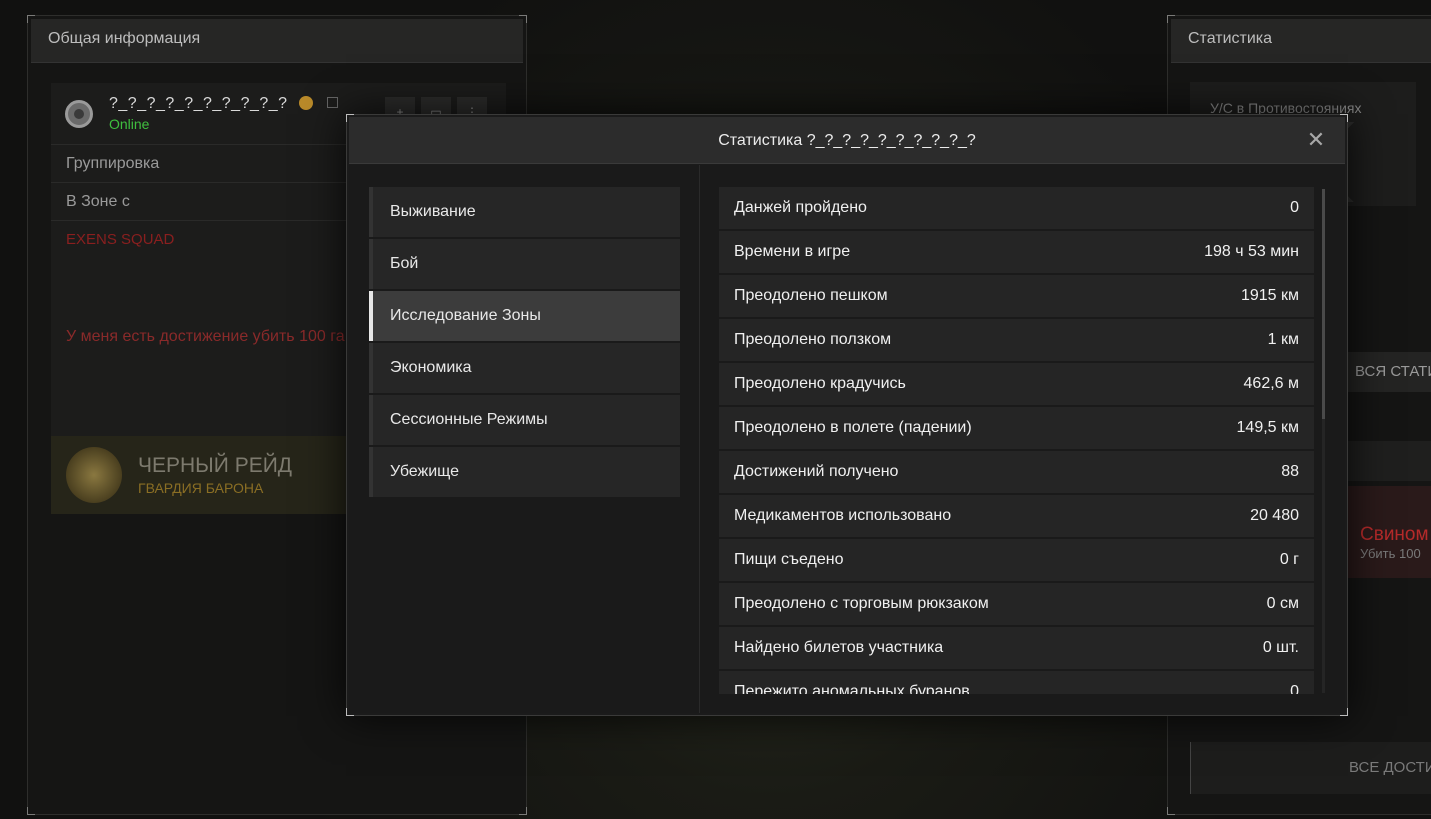  Describe the element at coordinates (820, 383) in the screenshot. I see `stat-label: Преодолено крадучись` at that location.